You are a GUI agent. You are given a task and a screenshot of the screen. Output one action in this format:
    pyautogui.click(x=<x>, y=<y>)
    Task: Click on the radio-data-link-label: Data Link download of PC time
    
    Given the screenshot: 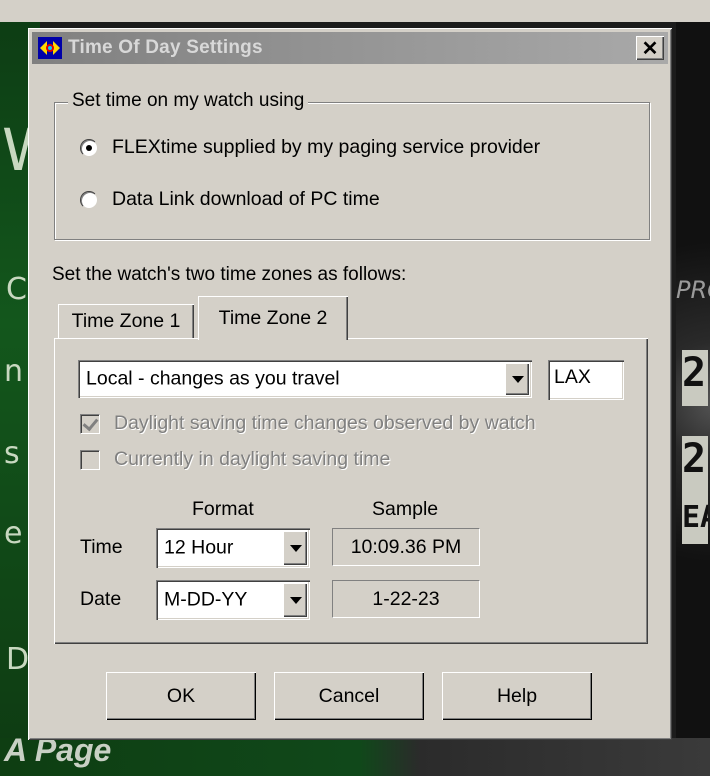 What is the action you would take?
    pyautogui.click(x=246, y=199)
    